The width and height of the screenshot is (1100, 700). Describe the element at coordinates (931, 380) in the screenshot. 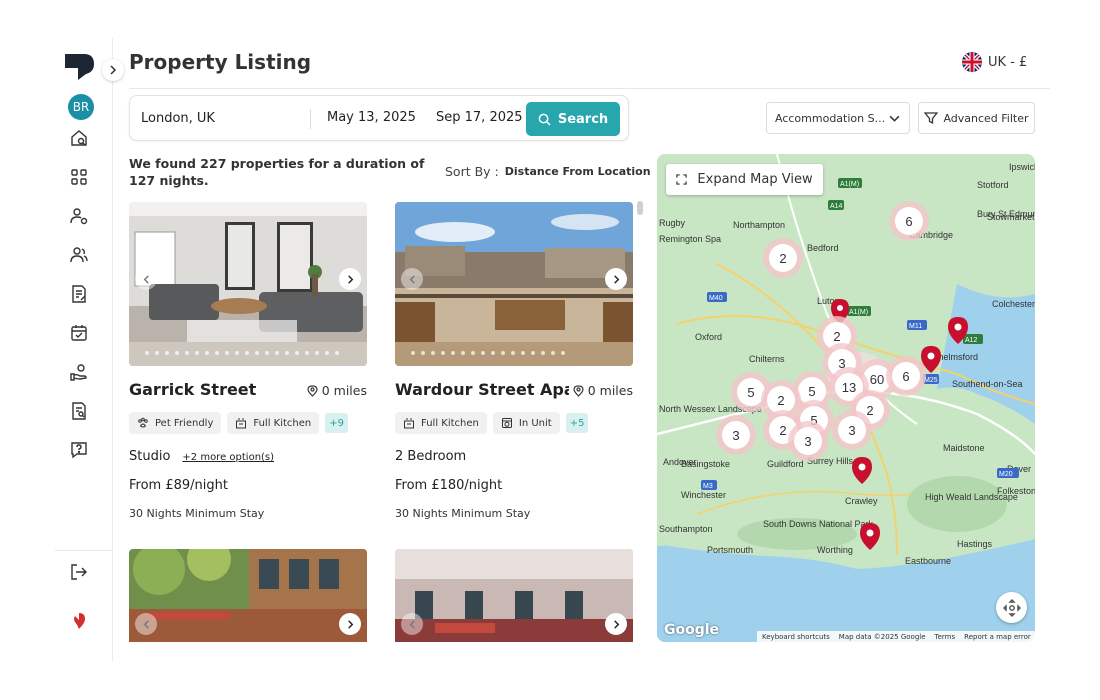

I see `road-label: M25` at that location.